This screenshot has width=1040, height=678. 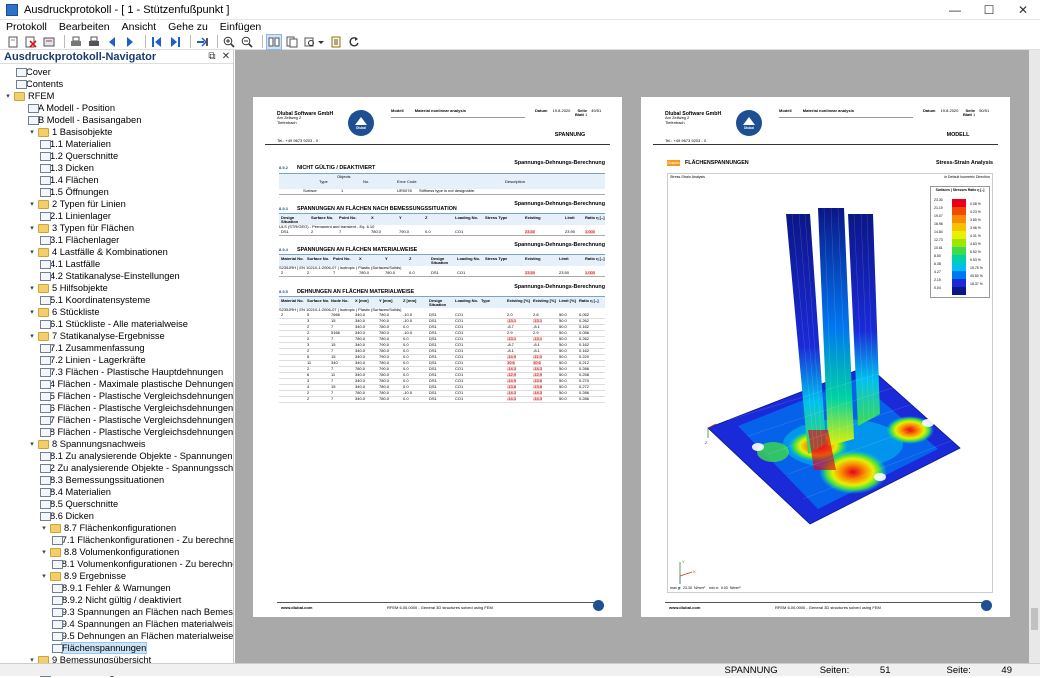 I want to click on cell: 780.0, so click(x=384, y=338).